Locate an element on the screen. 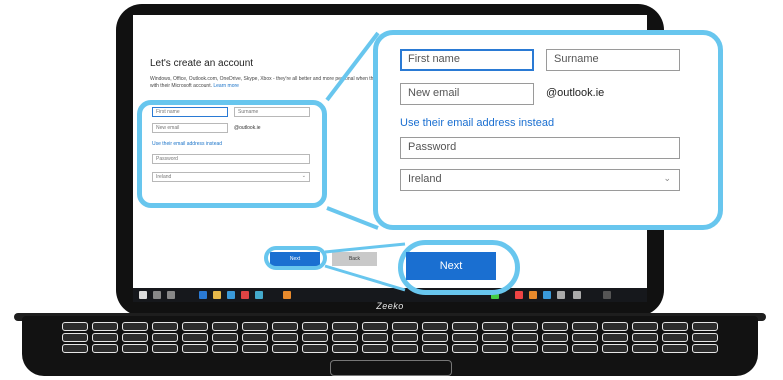 This screenshot has width=783, height=380. notification-icon is located at coordinates (607, 295).